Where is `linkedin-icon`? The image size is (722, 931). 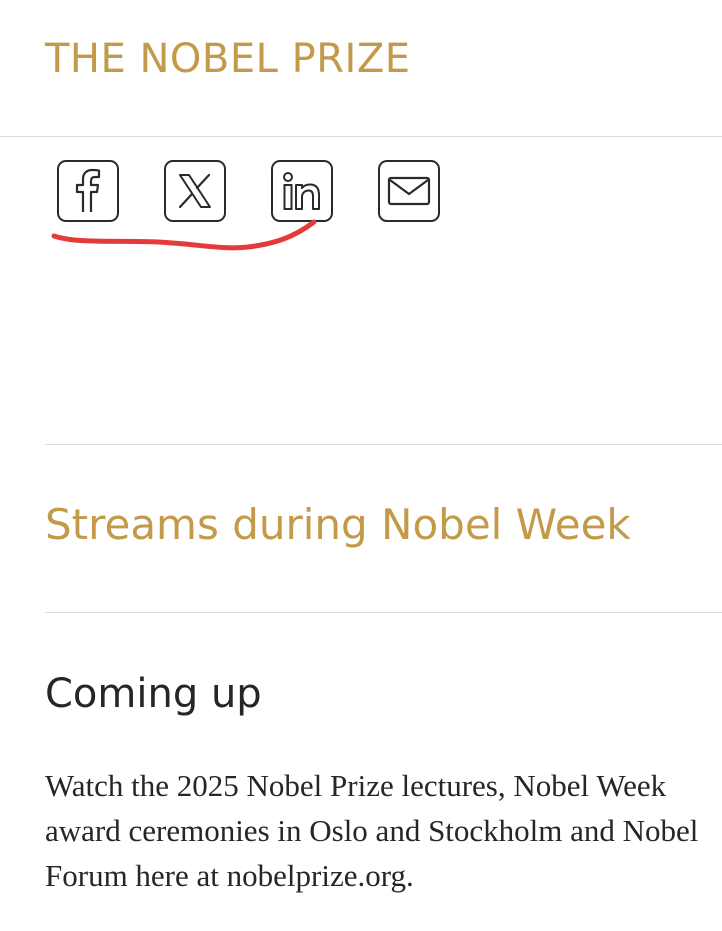 linkedin-icon is located at coordinates (301, 191).